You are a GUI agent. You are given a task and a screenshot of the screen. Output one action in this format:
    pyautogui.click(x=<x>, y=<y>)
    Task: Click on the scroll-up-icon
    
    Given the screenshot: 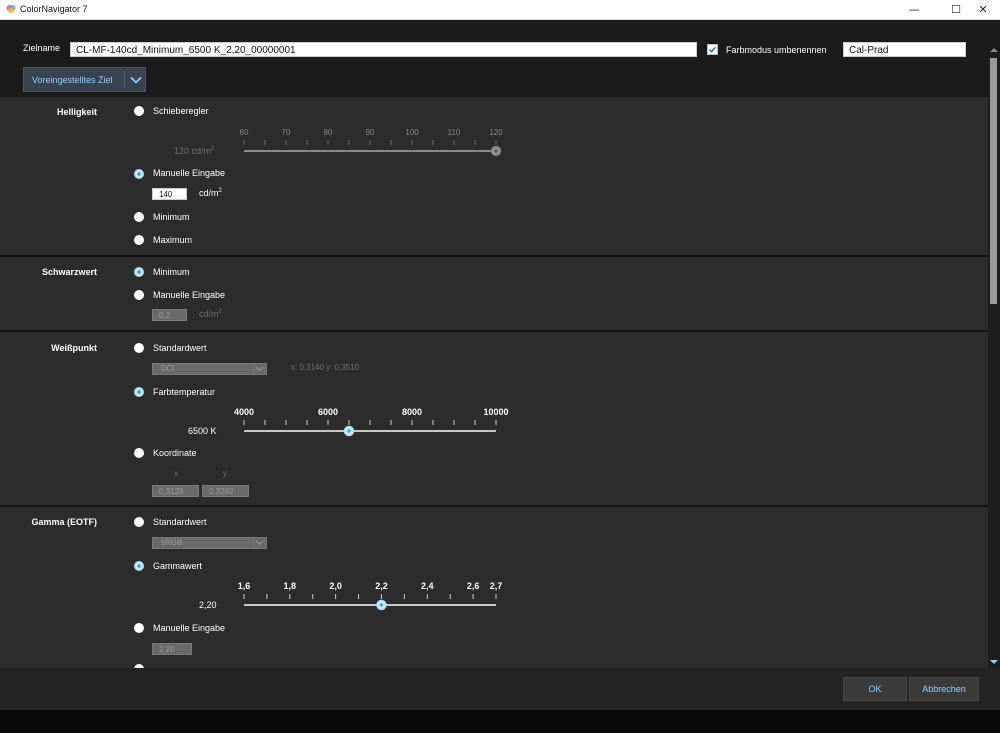 What is the action you would take?
    pyautogui.click(x=994, y=50)
    